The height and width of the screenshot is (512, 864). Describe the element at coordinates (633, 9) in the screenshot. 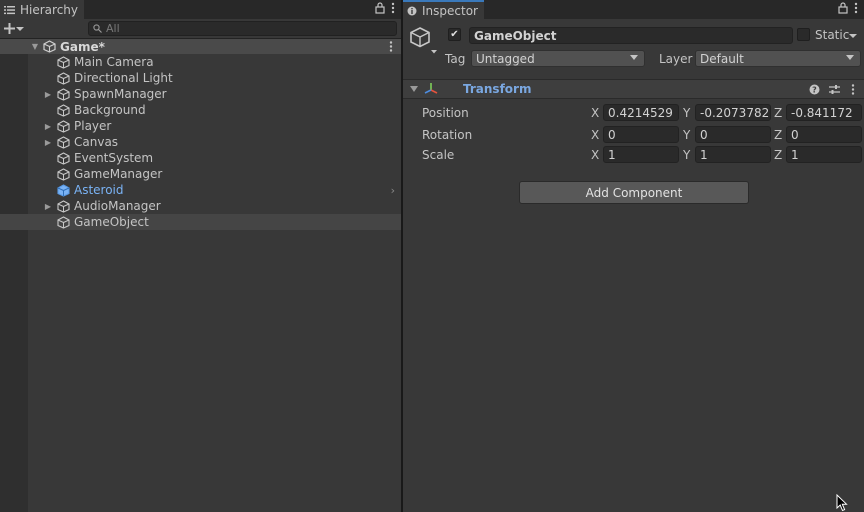

I see `inspector-tab-bar: Inspector` at that location.